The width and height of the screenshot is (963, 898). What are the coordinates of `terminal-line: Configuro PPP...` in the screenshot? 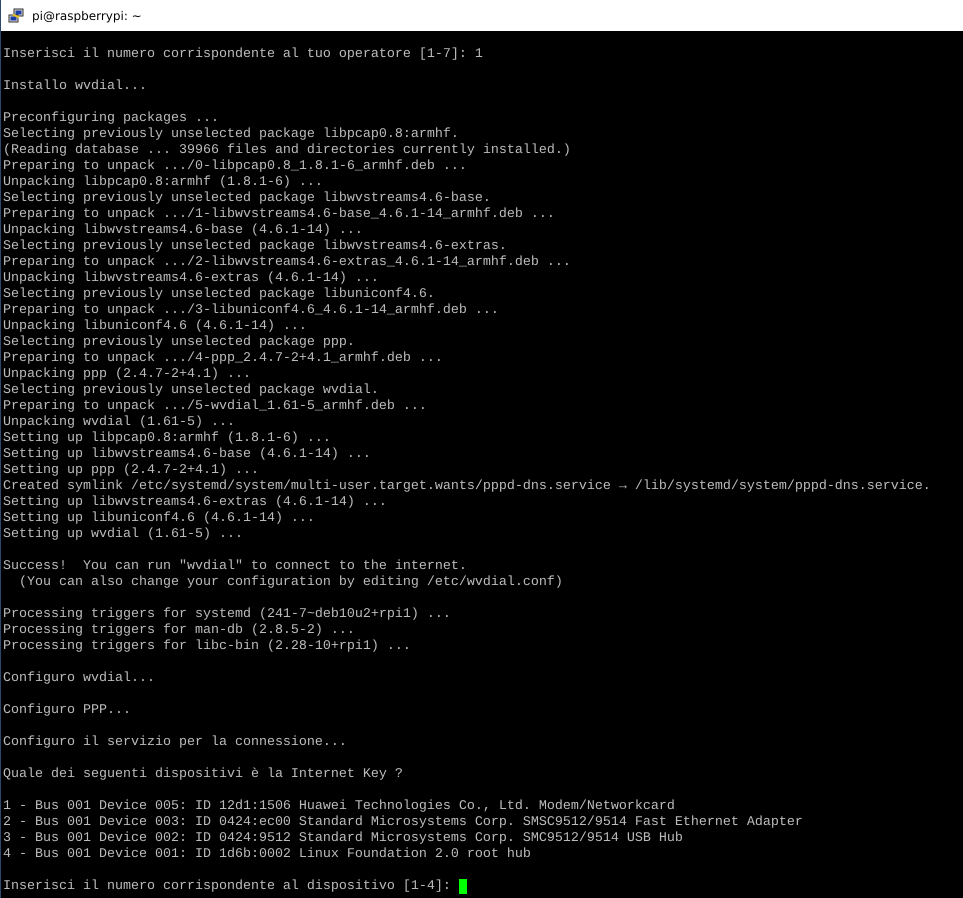 It's located at (67, 711).